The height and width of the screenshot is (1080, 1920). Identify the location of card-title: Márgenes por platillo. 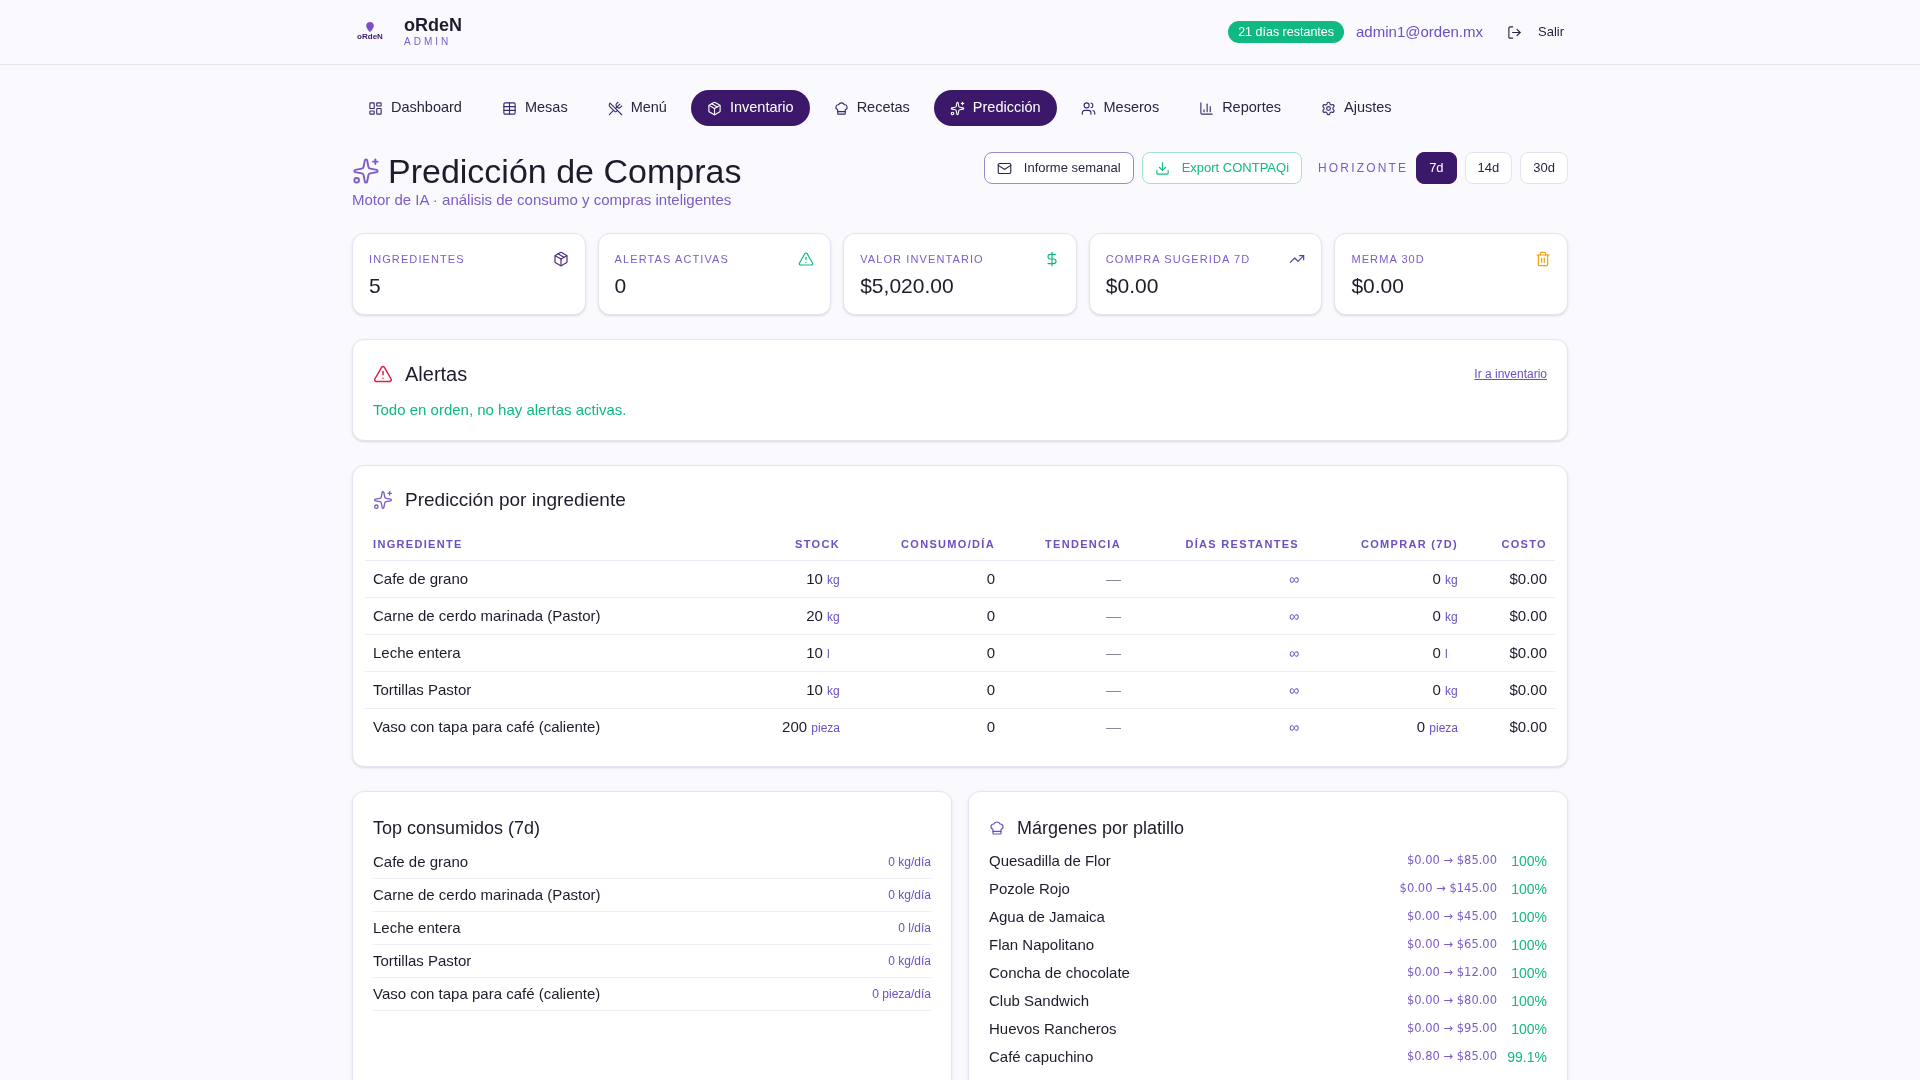
(1101, 828).